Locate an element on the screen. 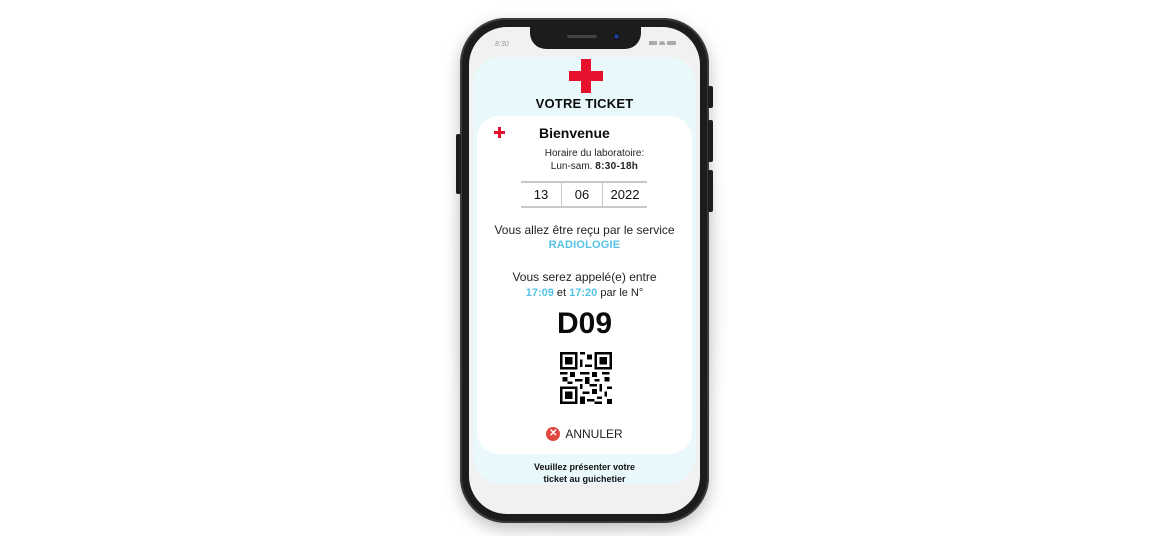  call-suffix: par le N° is located at coordinates (622, 293).